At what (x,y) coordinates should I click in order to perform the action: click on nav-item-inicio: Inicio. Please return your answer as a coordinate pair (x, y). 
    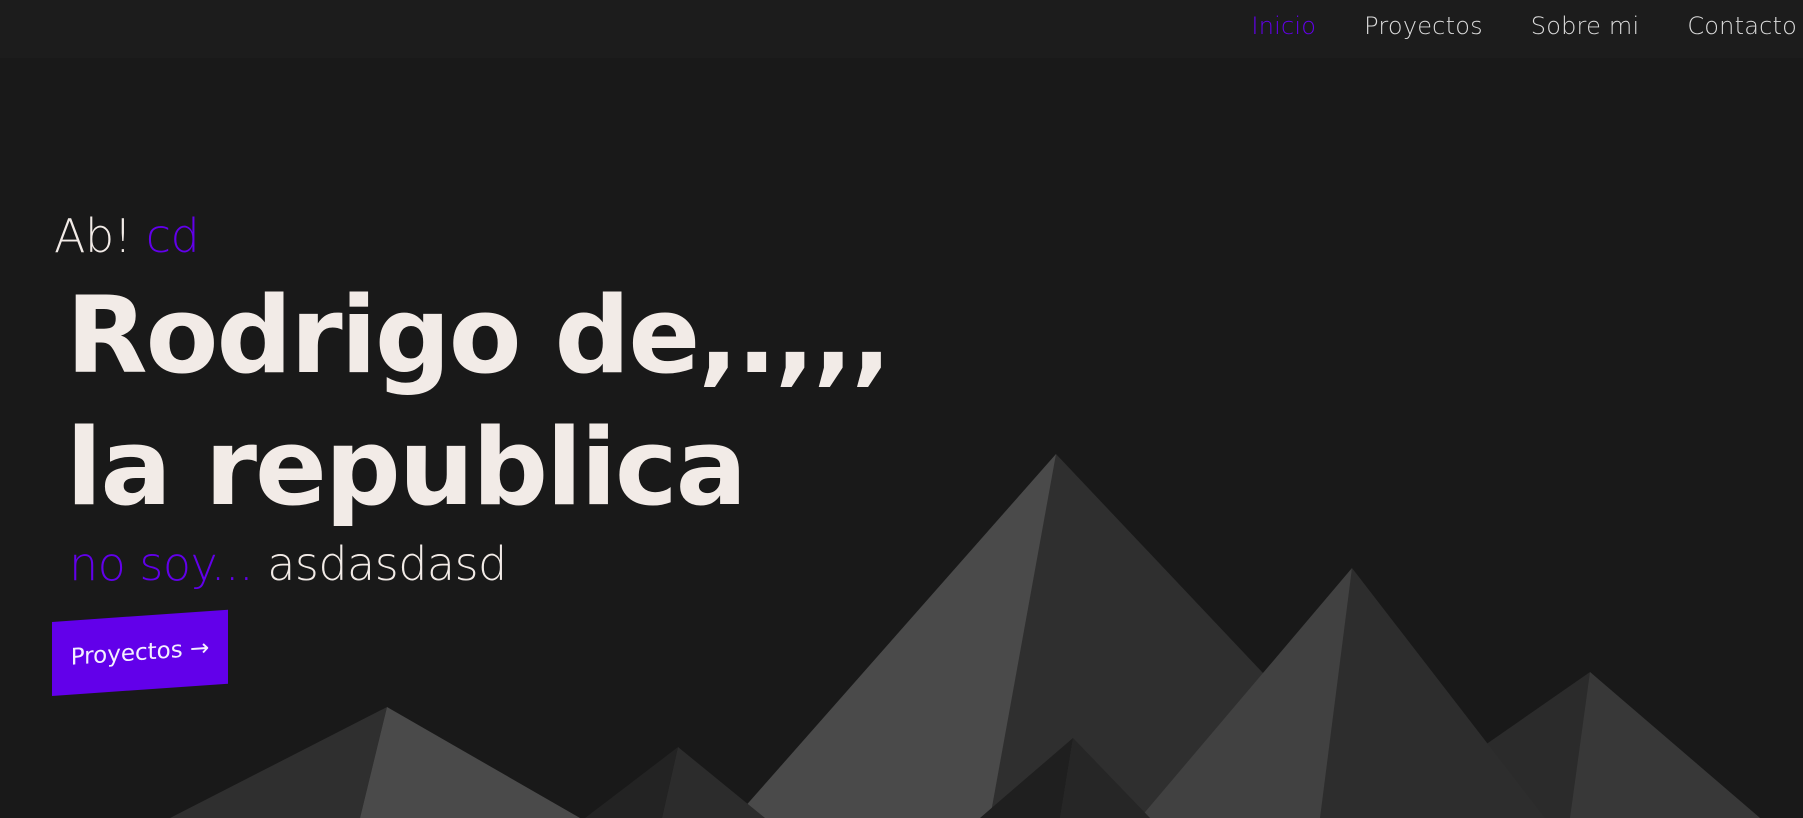
    Looking at the image, I should click on (1283, 26).